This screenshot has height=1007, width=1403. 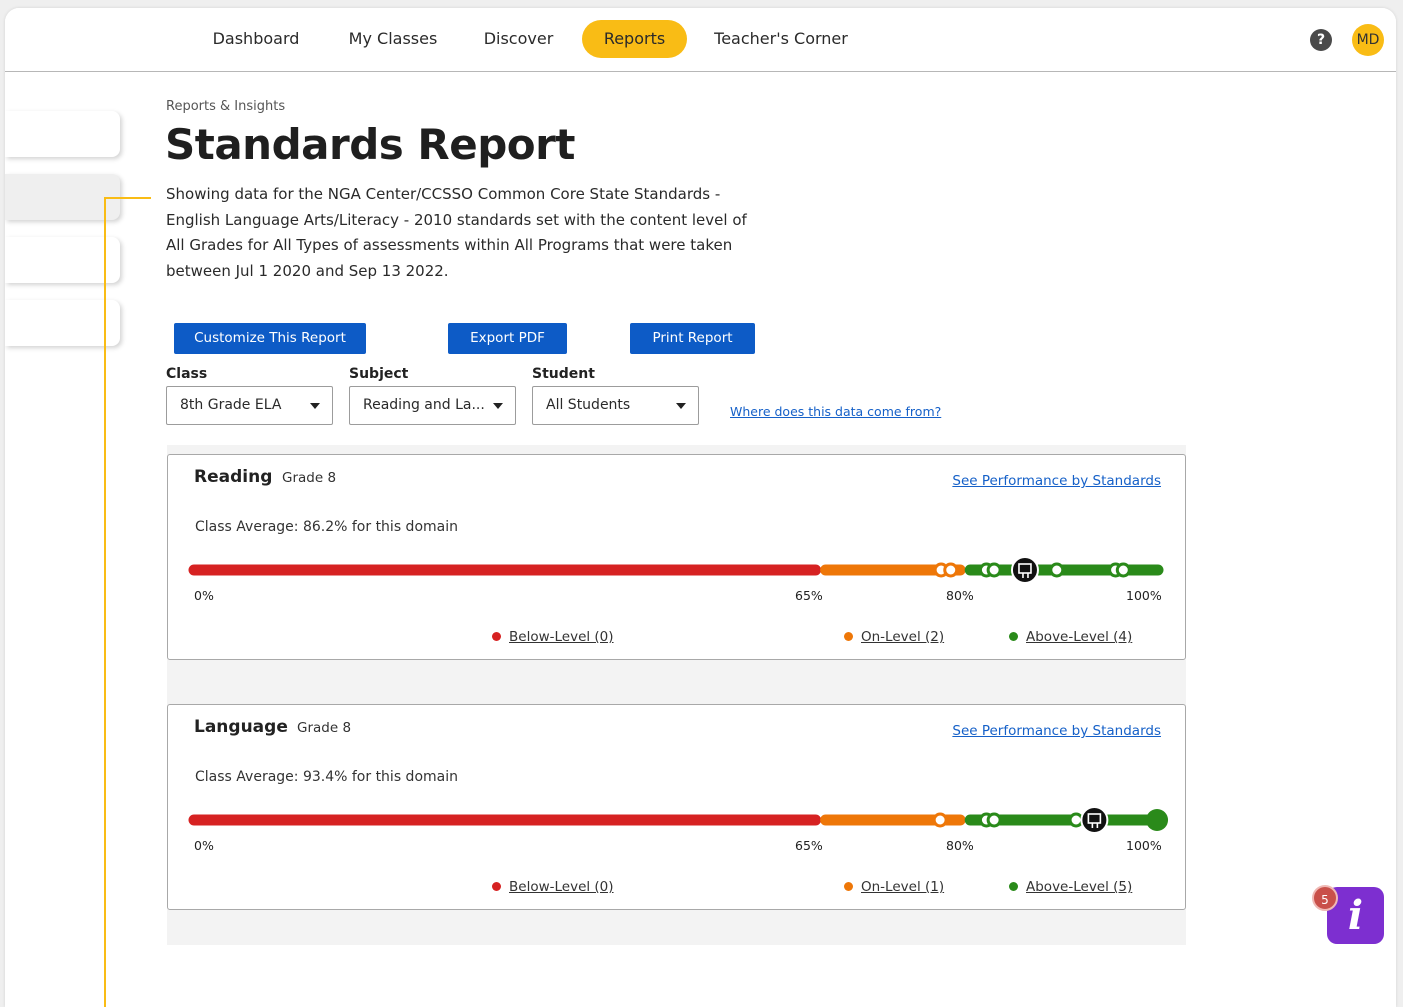 What do you see at coordinates (781, 39) in the screenshot?
I see `nav-teachers-corner: Teacher's Corner` at bounding box center [781, 39].